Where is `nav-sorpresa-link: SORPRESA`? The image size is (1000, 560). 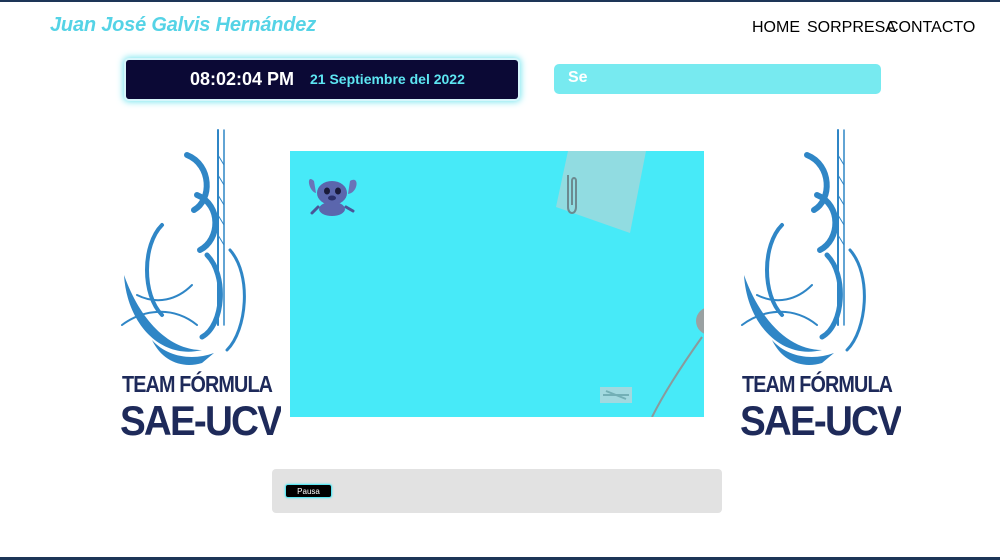 nav-sorpresa-link: SORPRESA is located at coordinates (851, 28).